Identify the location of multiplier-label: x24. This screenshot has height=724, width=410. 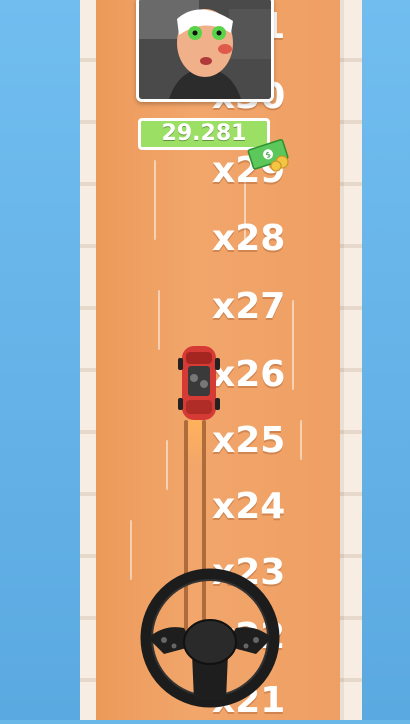
(249, 506).